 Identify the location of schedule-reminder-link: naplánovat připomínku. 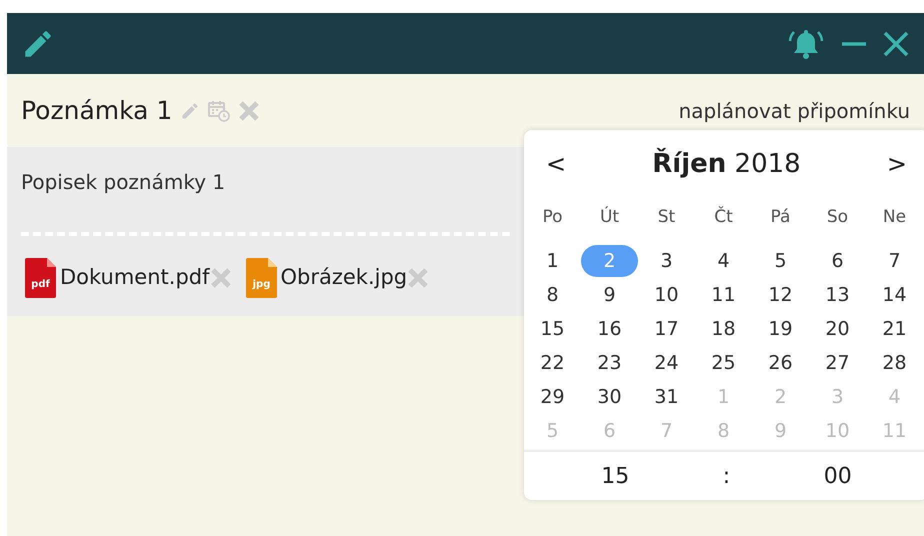
(794, 111).